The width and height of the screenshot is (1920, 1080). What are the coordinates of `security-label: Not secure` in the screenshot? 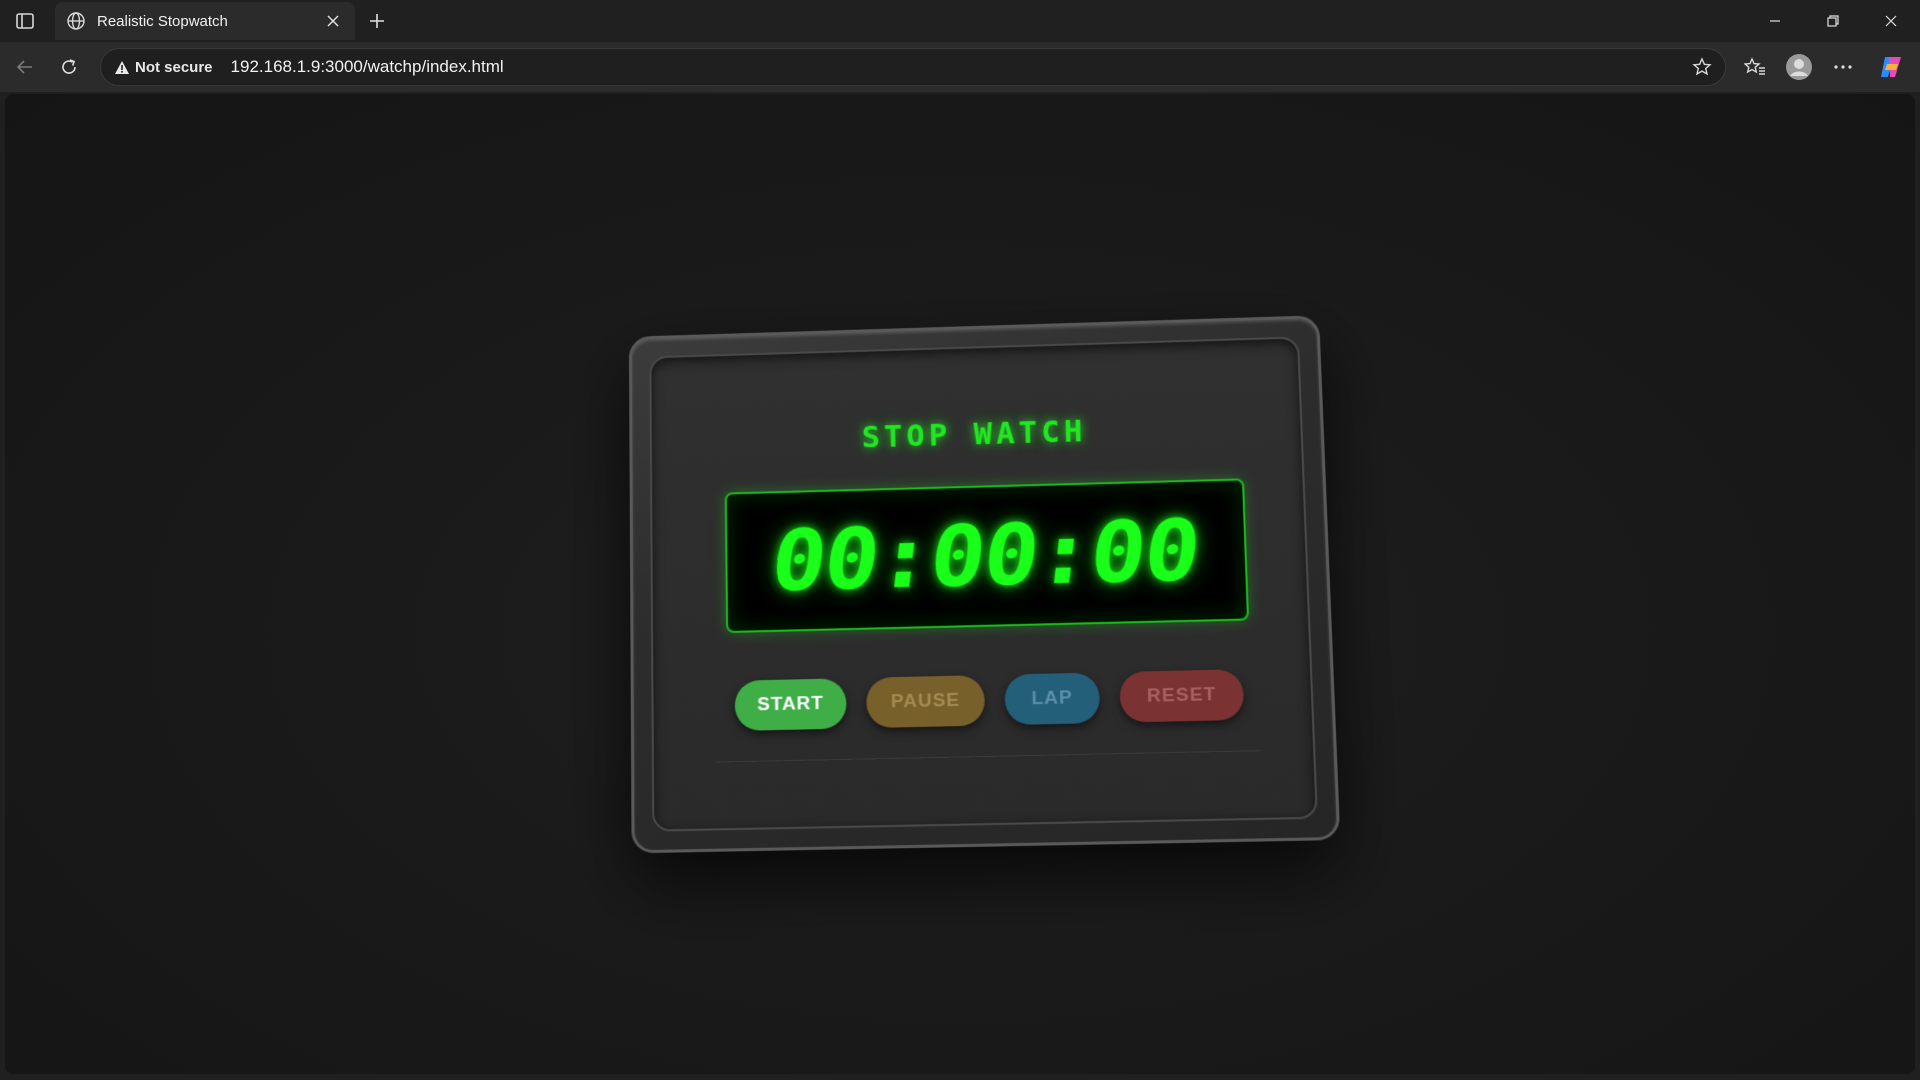 It's located at (174, 67).